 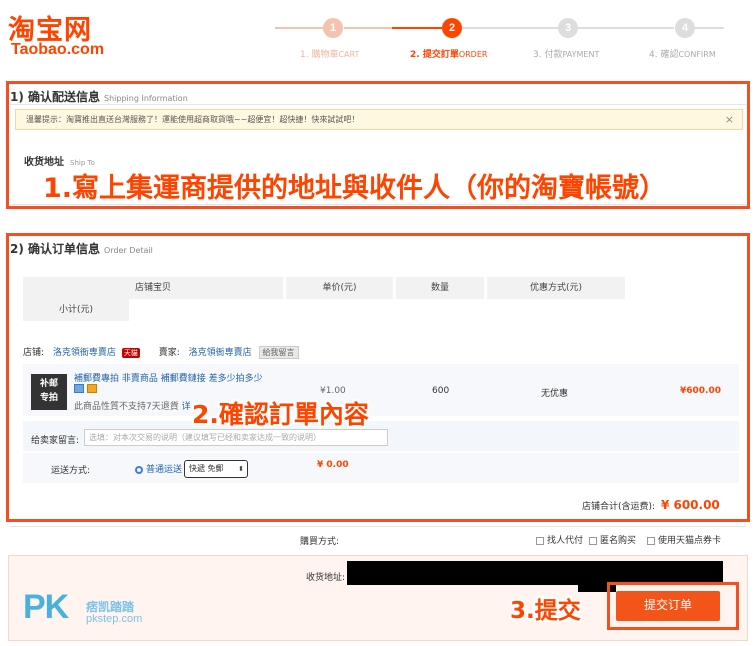 What do you see at coordinates (216, 469) in the screenshot?
I see `shipping-carrier-select: 快遞 免郵 ⬍` at bounding box center [216, 469].